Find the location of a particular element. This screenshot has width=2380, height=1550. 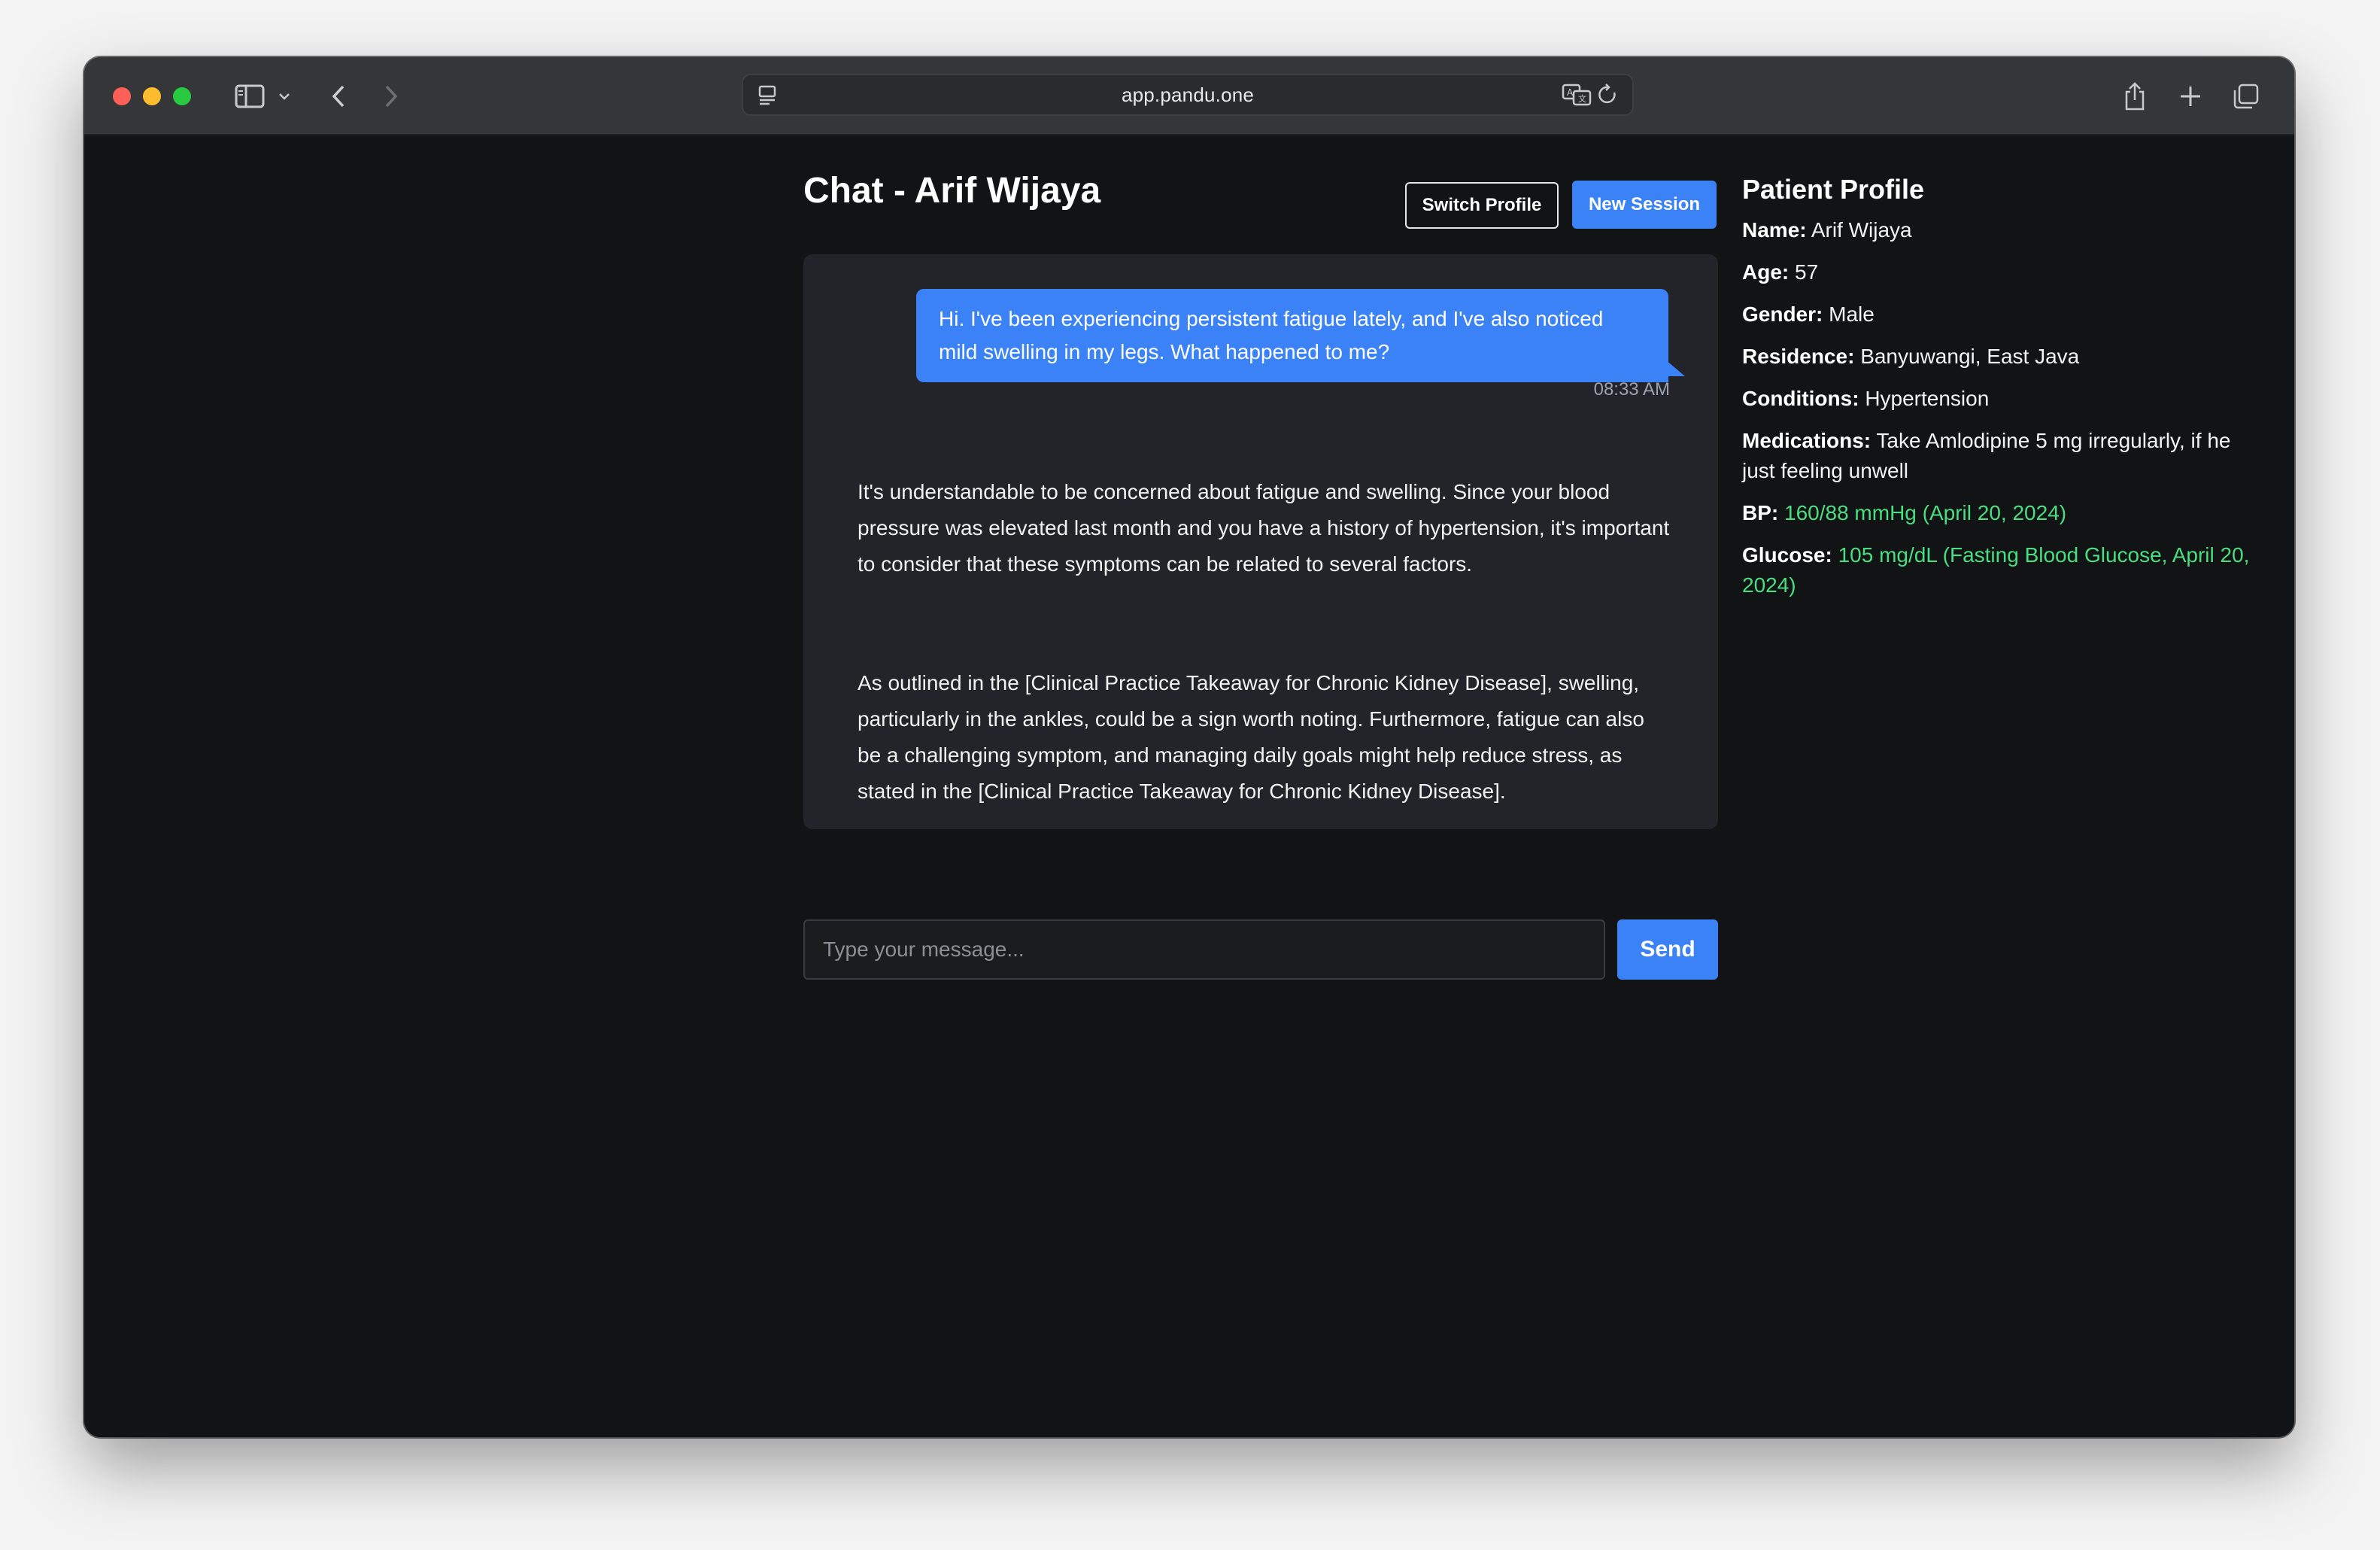

profile-gender: Gender: Male is located at coordinates (1808, 314).